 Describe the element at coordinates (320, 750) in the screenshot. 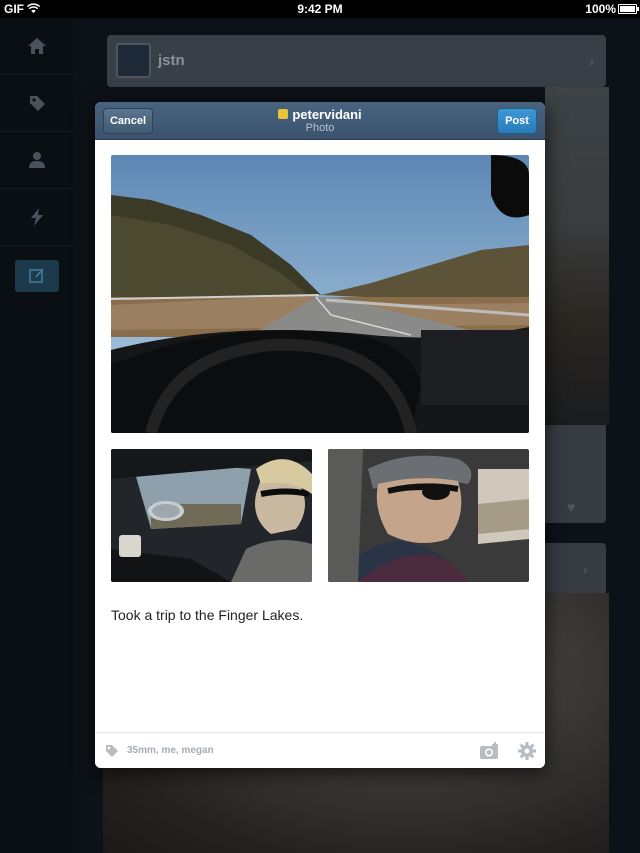

I see `composer-footer: 35mm, me, megan` at that location.